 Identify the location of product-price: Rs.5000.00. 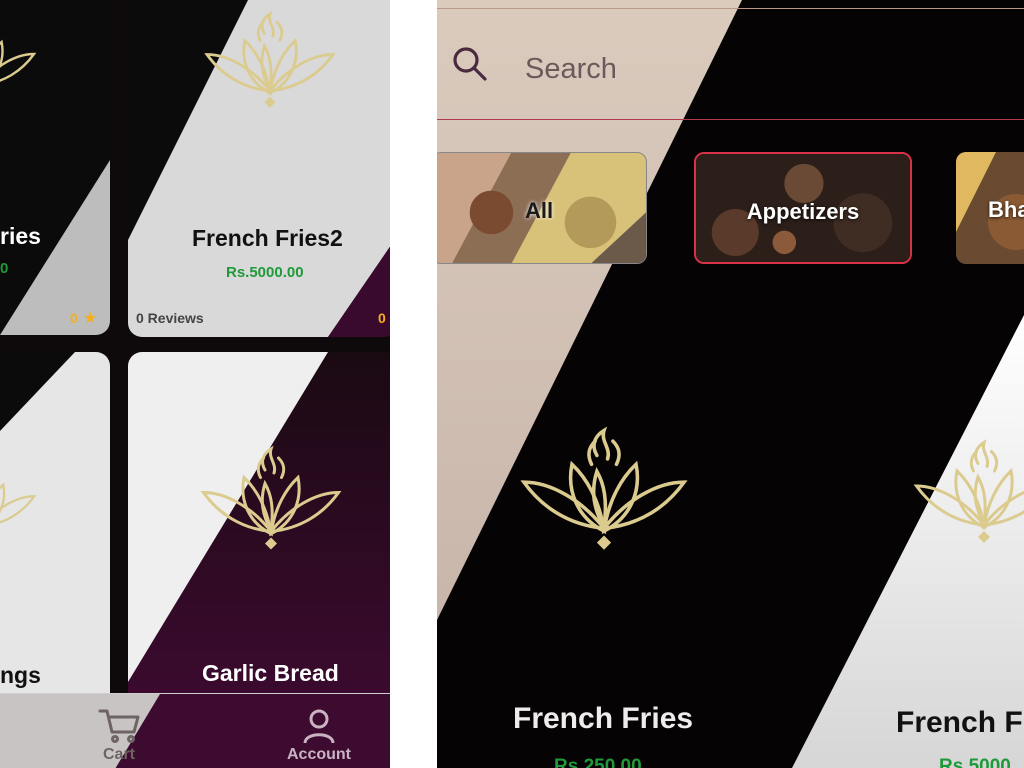
(265, 272).